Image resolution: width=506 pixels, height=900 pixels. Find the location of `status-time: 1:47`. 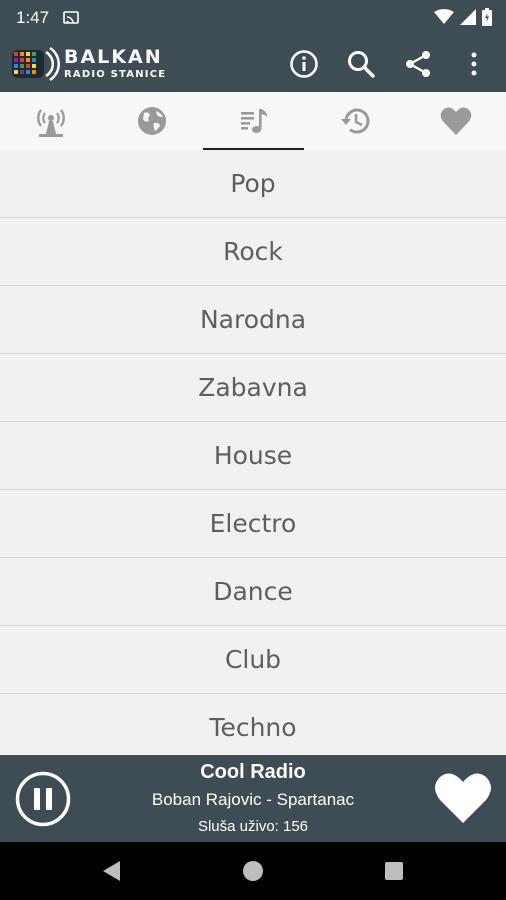

status-time: 1:47 is located at coordinates (33, 17).